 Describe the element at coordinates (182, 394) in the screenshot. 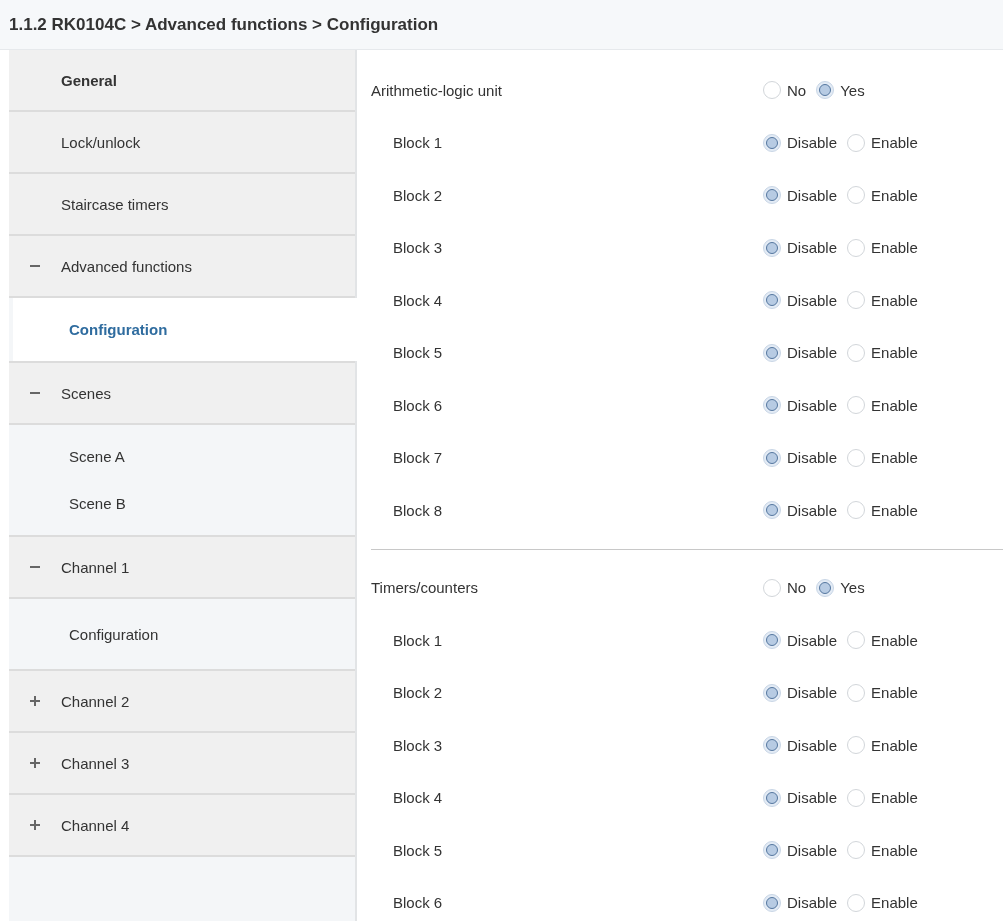

I see `sidebar-item: Scenes` at that location.